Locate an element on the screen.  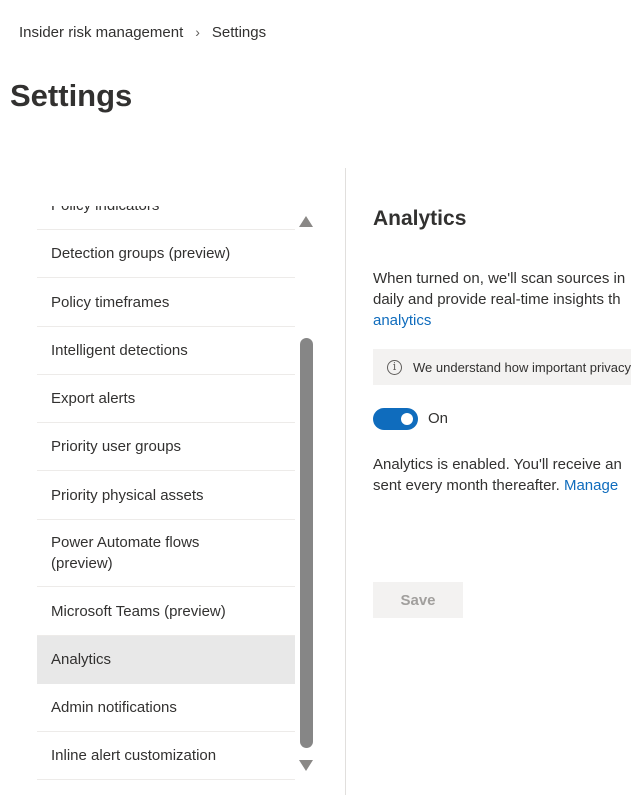
status-line: Analytics is enabled. You'll receive an is located at coordinates (497, 464).